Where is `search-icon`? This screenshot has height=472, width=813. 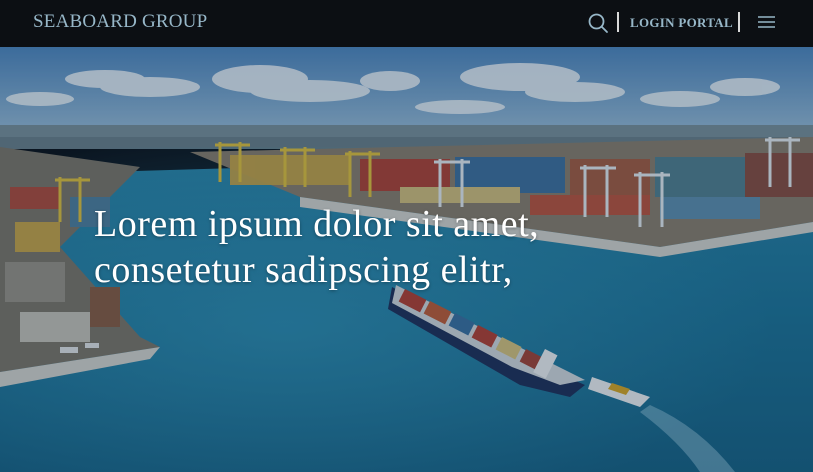 search-icon is located at coordinates (598, 23).